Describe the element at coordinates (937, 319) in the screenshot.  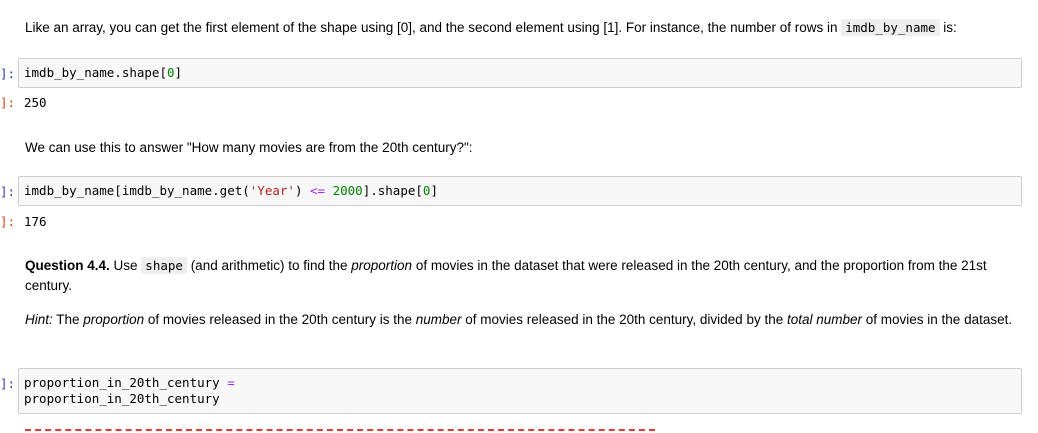
I see `hint-text: of movies in the dataset.` at that location.